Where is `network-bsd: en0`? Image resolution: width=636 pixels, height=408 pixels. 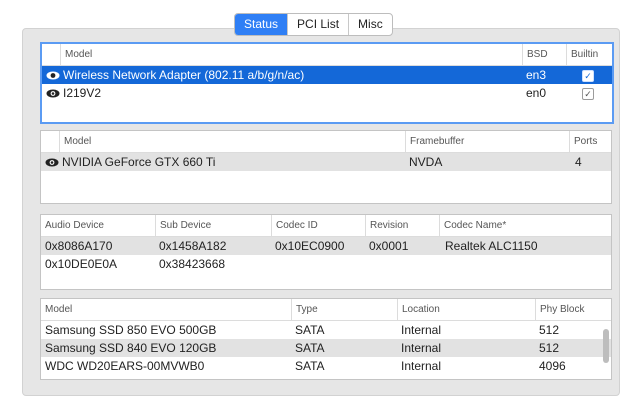 network-bsd: en0 is located at coordinates (536, 93).